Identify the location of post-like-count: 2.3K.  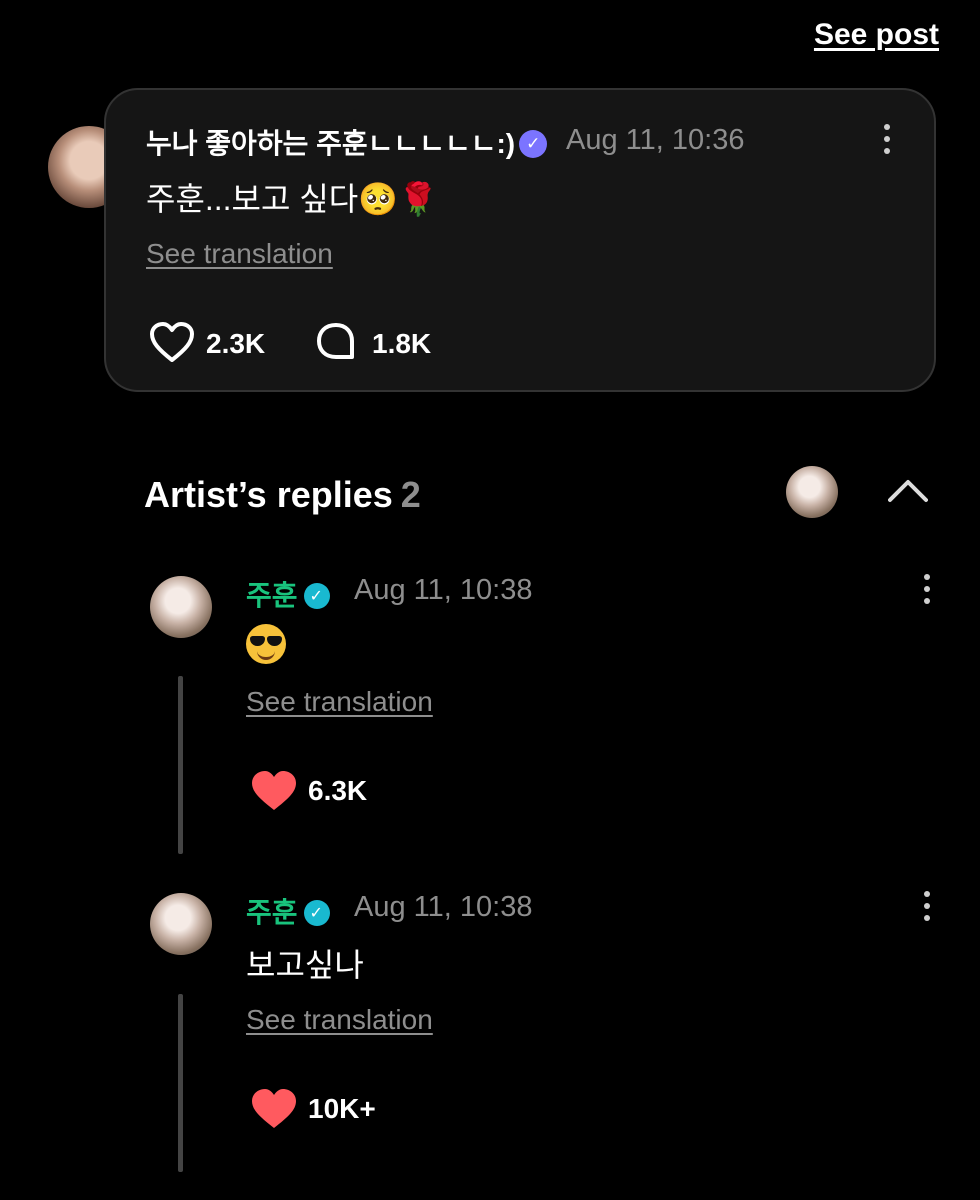
(236, 343).